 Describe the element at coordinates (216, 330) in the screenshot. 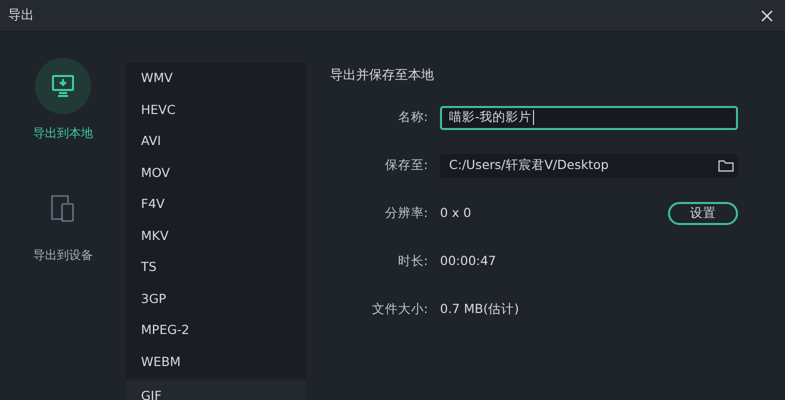

I see `format-item: MPEG-2` at that location.